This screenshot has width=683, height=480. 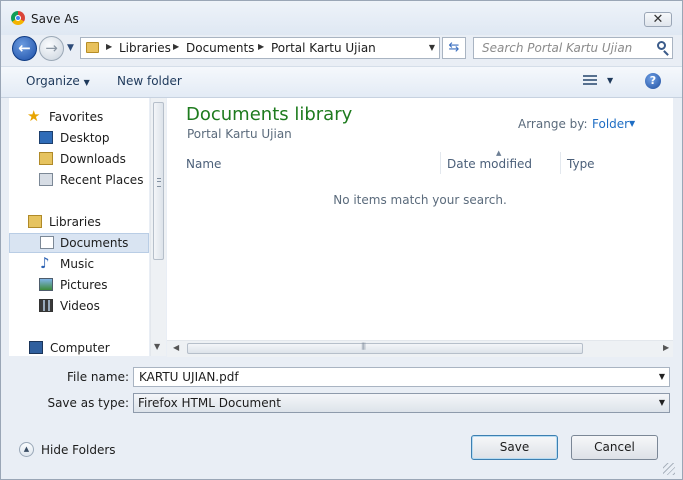 I want to click on sidebar-item-label: Pictures, so click(x=84, y=285).